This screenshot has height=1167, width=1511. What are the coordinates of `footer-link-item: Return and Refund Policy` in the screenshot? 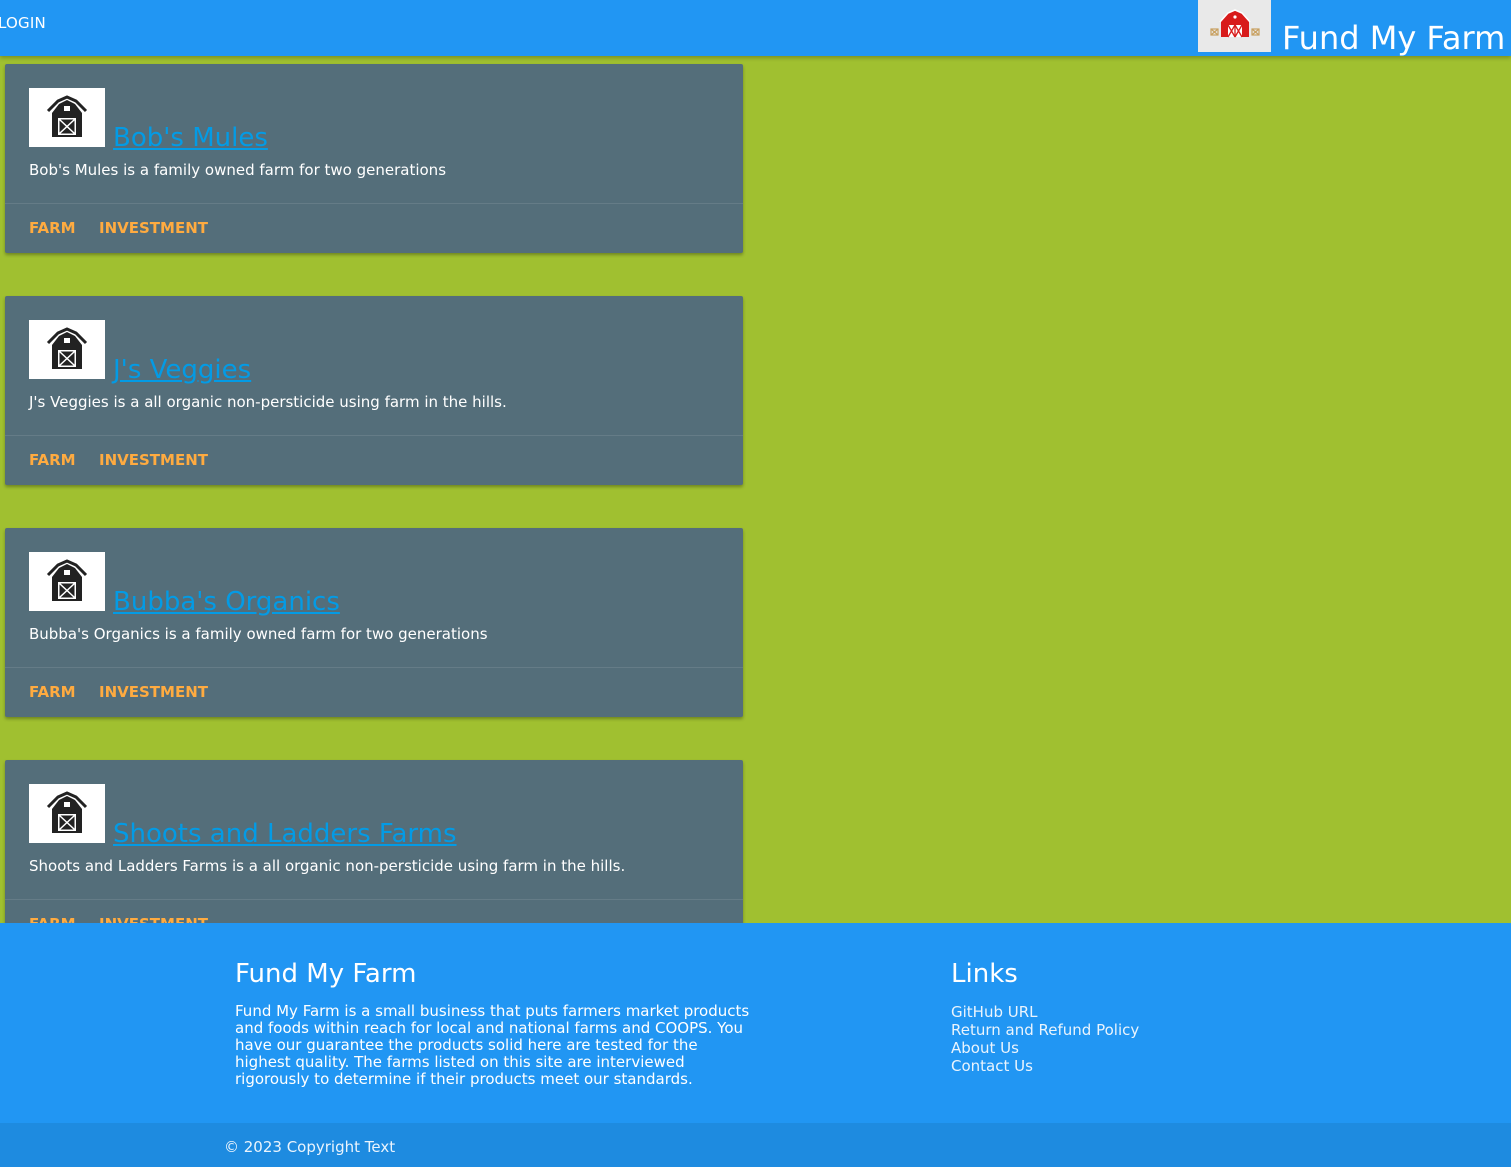 It's located at (1045, 1030).